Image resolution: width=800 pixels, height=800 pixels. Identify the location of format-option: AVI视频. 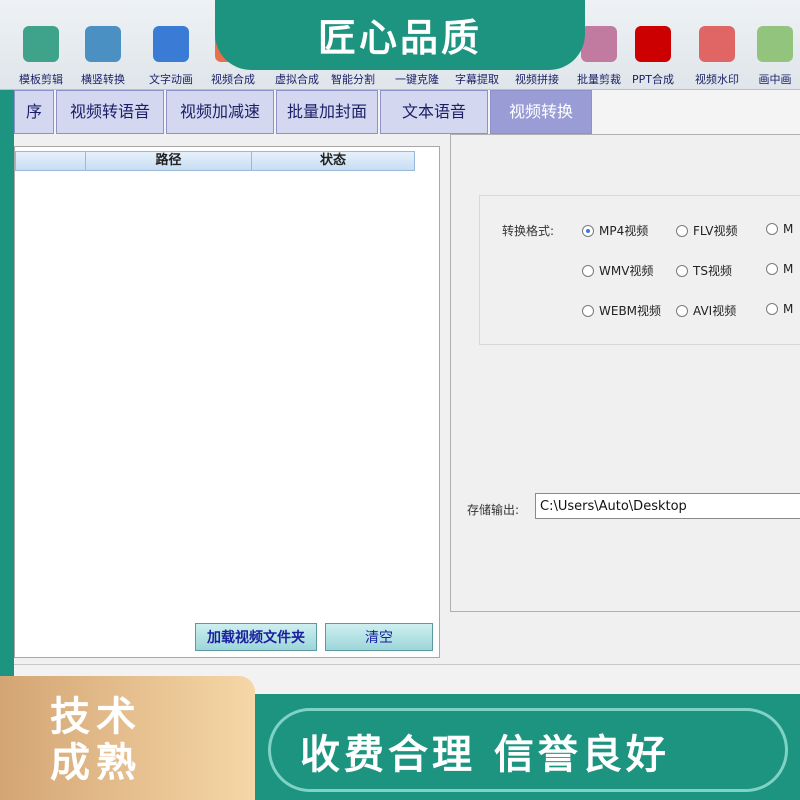
(706, 310).